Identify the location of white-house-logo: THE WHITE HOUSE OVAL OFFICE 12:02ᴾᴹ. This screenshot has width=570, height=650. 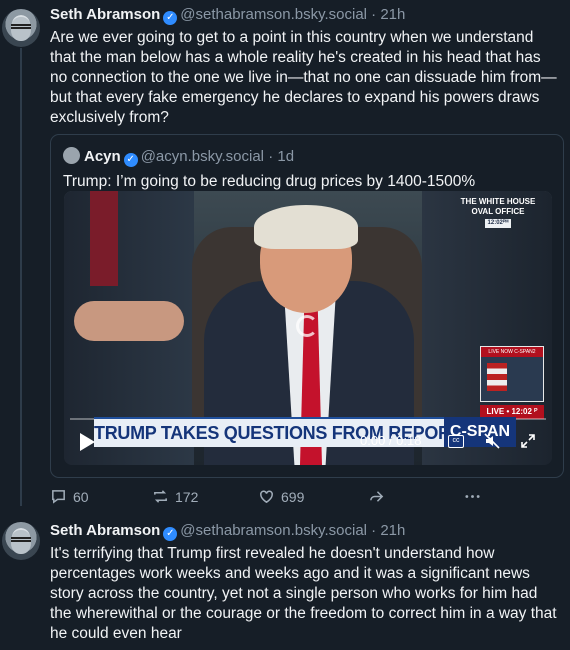
(498, 212).